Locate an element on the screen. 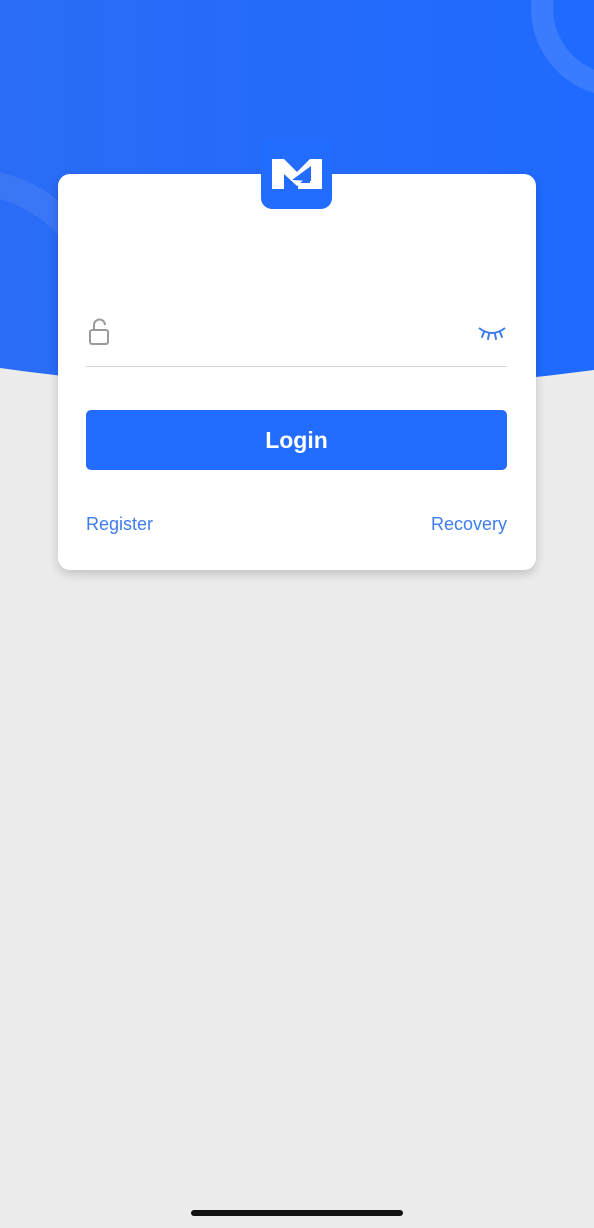 The height and width of the screenshot is (1228, 594). password-field-row is located at coordinates (296, 339).